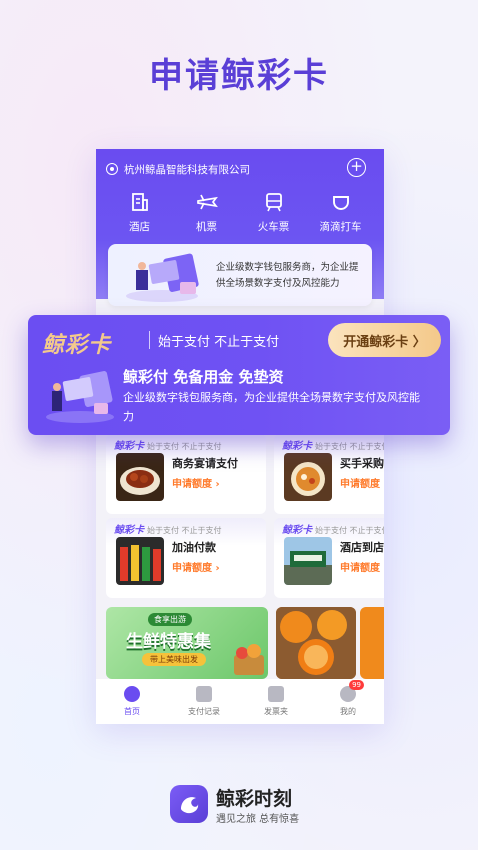 This screenshot has width=478, height=850. I want to click on tab-payment-records: 支付记录, so click(204, 701).